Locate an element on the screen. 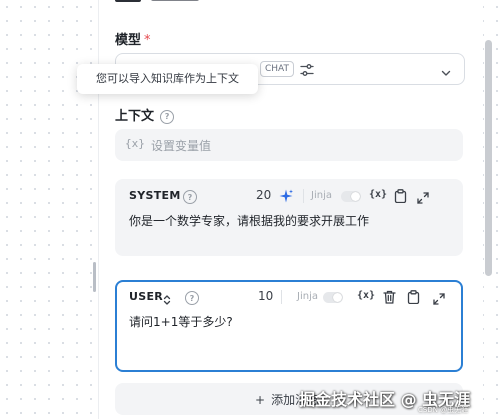 This screenshot has height=419, width=498. required-mark: * is located at coordinates (147, 40).